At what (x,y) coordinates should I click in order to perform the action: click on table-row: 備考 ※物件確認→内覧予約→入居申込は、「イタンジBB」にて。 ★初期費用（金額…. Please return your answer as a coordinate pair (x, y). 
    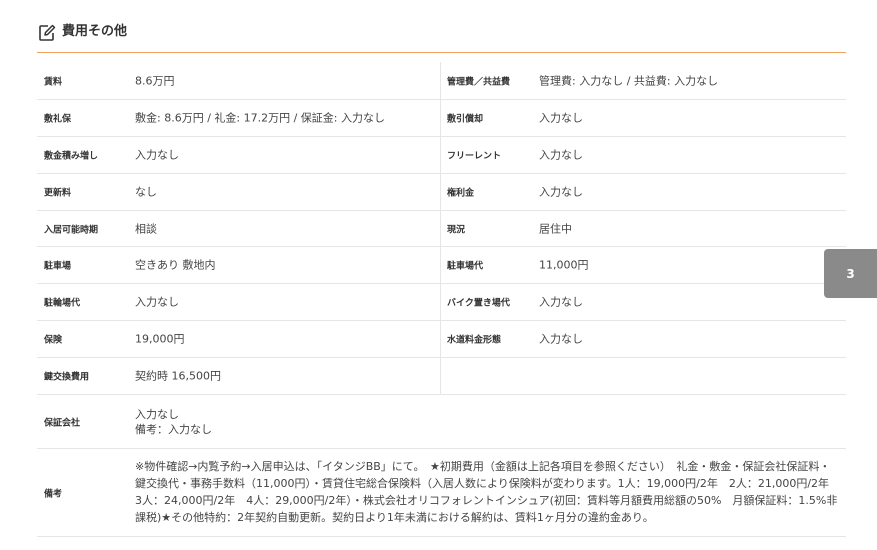
    Looking at the image, I should click on (441, 493).